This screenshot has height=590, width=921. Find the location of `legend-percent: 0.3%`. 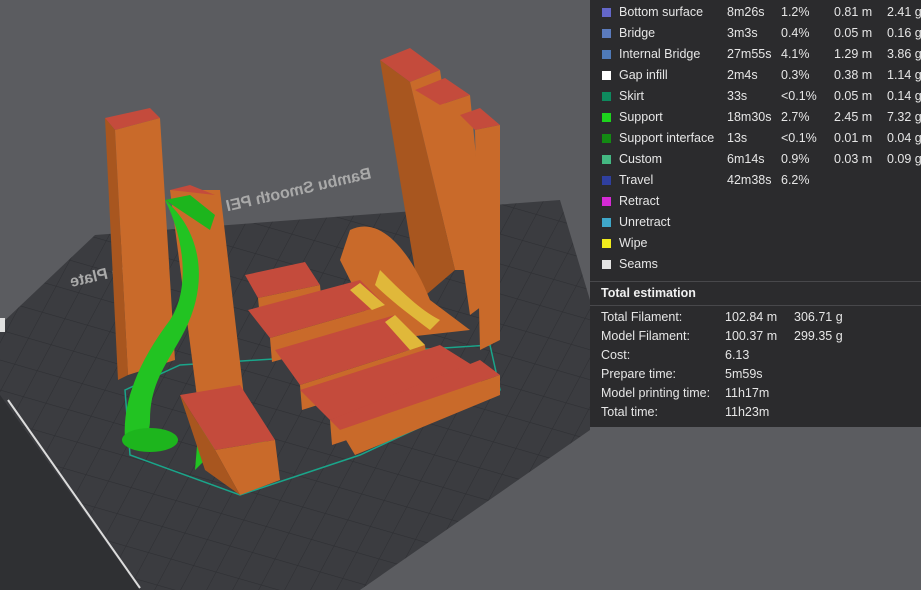

legend-percent: 0.3% is located at coordinates (795, 75).